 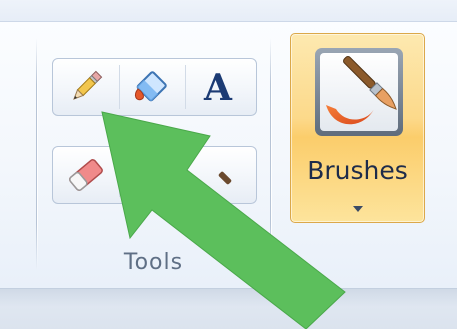 I want to click on magnifier-button, so click(x=217, y=175).